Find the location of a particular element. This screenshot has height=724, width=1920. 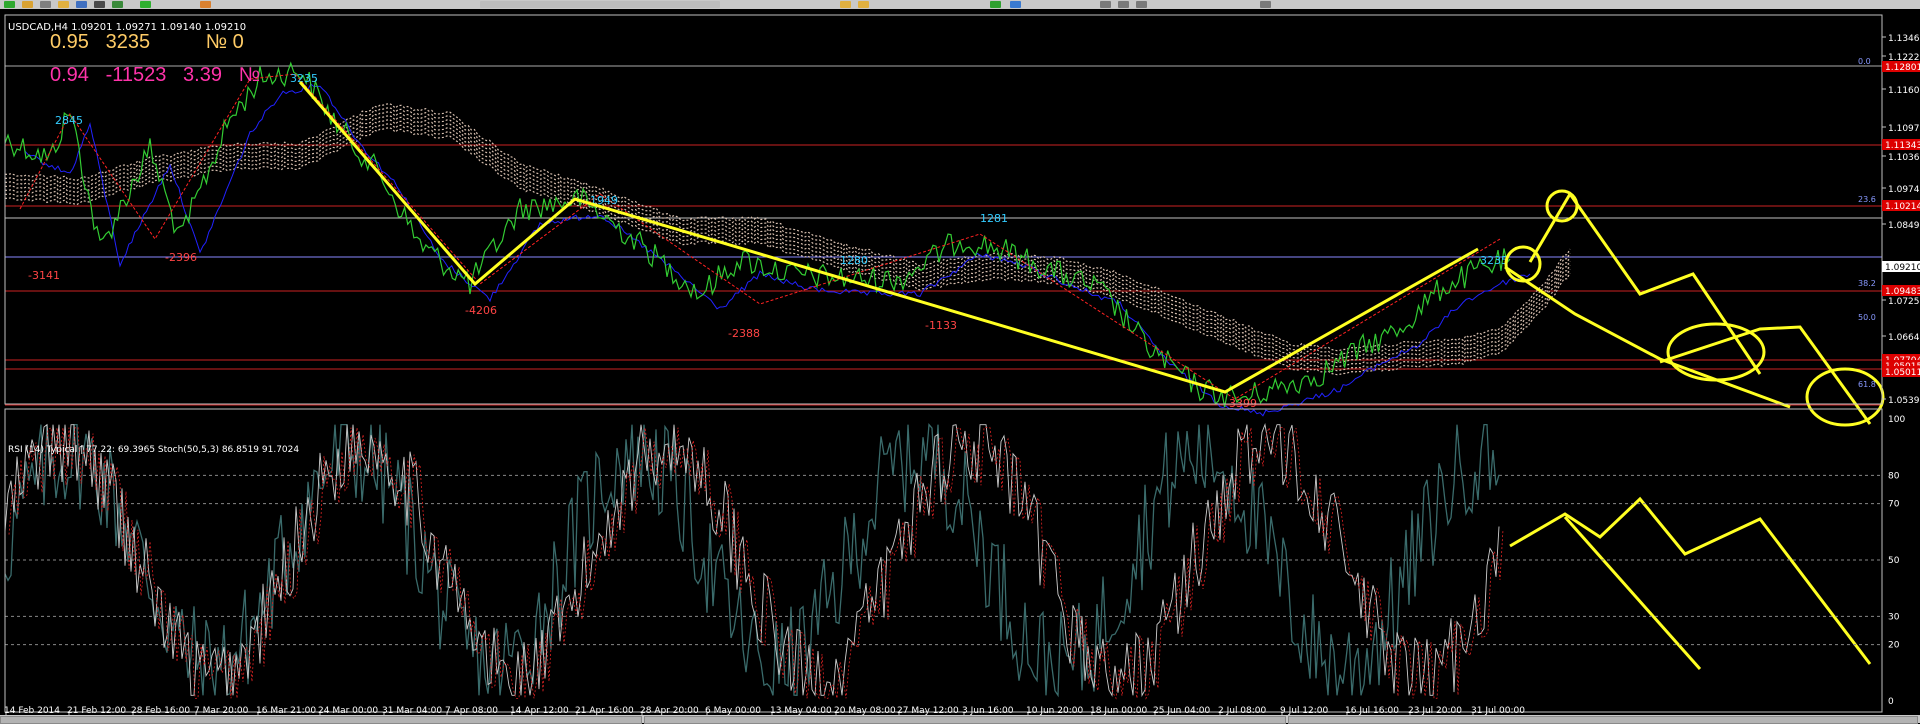

price-label: 1.09745 is located at coordinates (1904, 190).